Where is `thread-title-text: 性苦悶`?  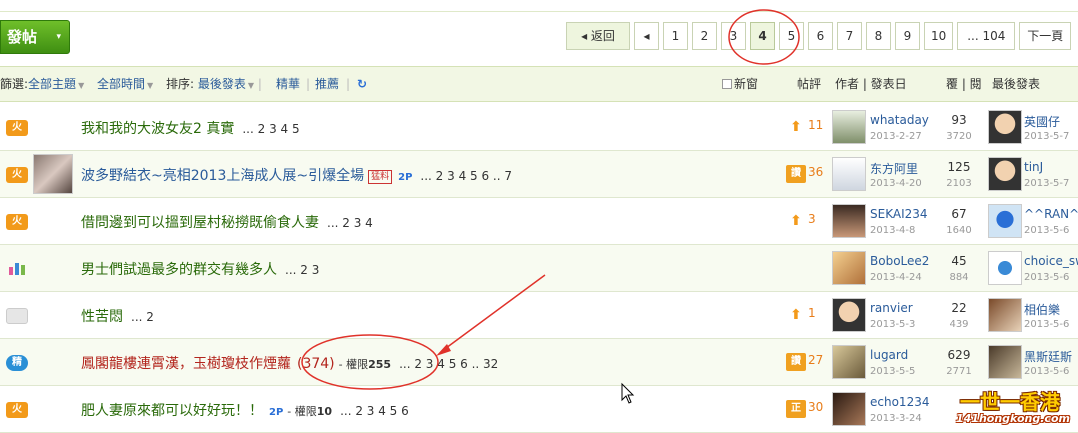
thread-title-text: 性苦悶 is located at coordinates (102, 317).